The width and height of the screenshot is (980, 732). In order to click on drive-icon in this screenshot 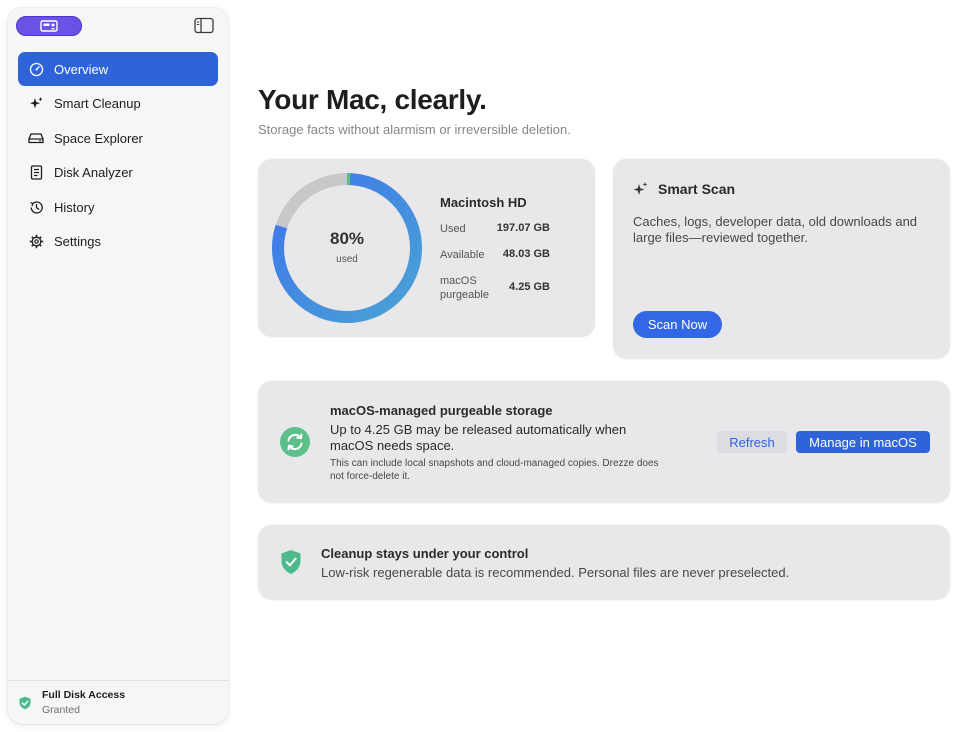, I will do `click(36, 138)`.